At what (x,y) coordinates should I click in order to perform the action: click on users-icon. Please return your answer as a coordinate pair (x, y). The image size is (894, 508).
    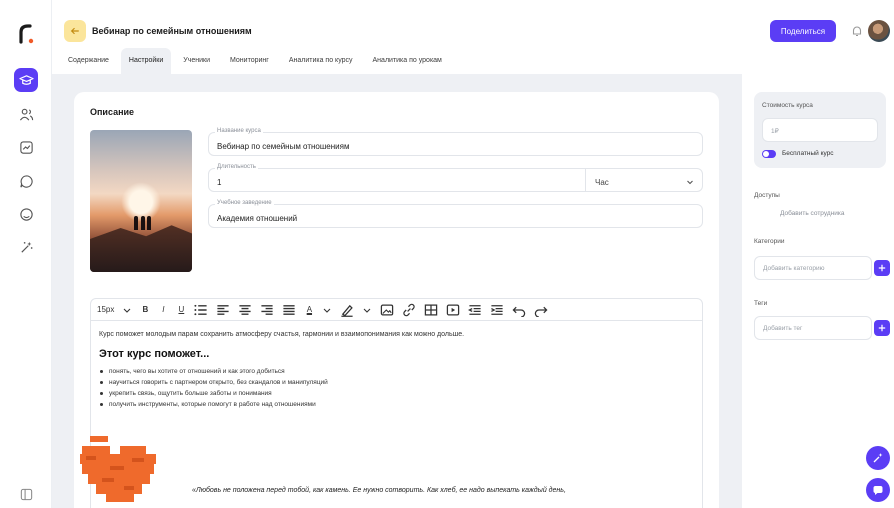
    Looking at the image, I should click on (26, 114).